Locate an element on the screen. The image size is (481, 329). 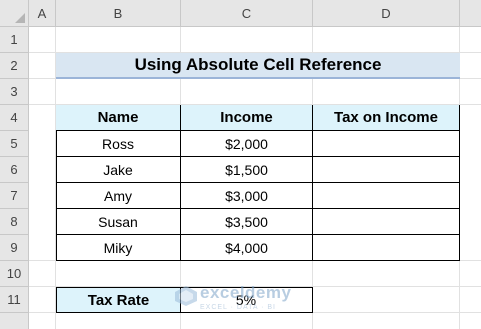
header-tax-on-income: Tax on Income is located at coordinates (386, 118).